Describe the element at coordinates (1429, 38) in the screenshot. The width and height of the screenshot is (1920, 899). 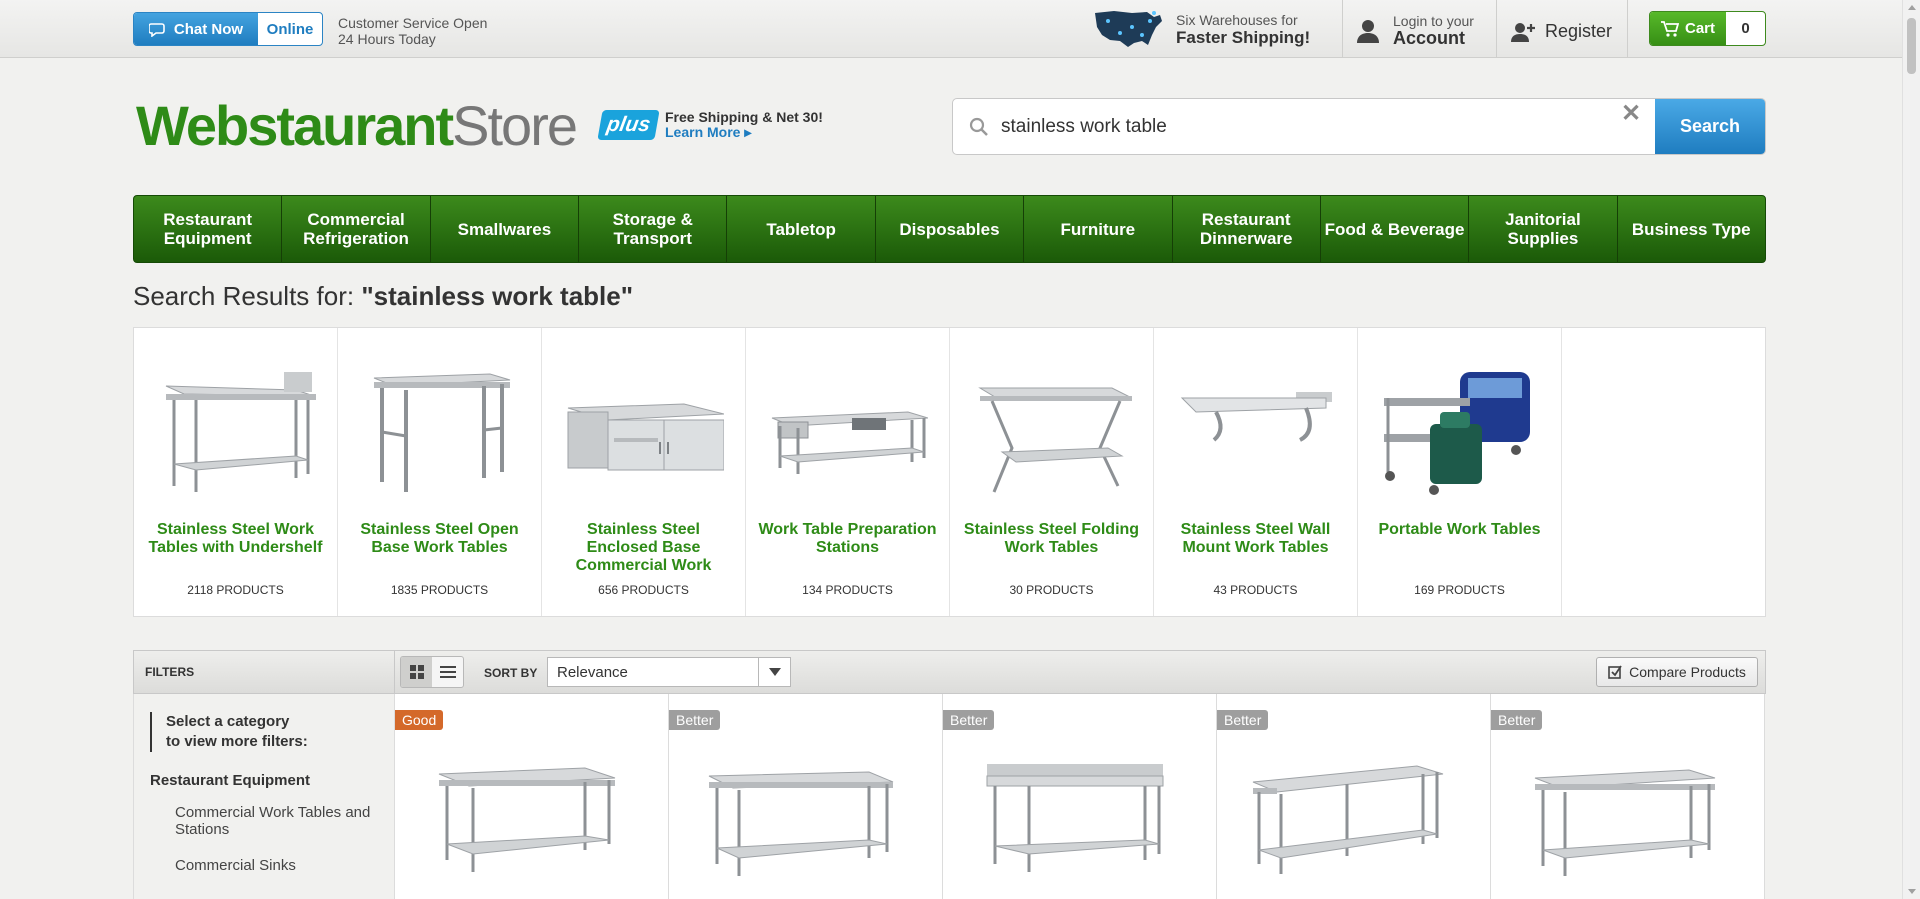
I see `login-line2: Account` at that location.